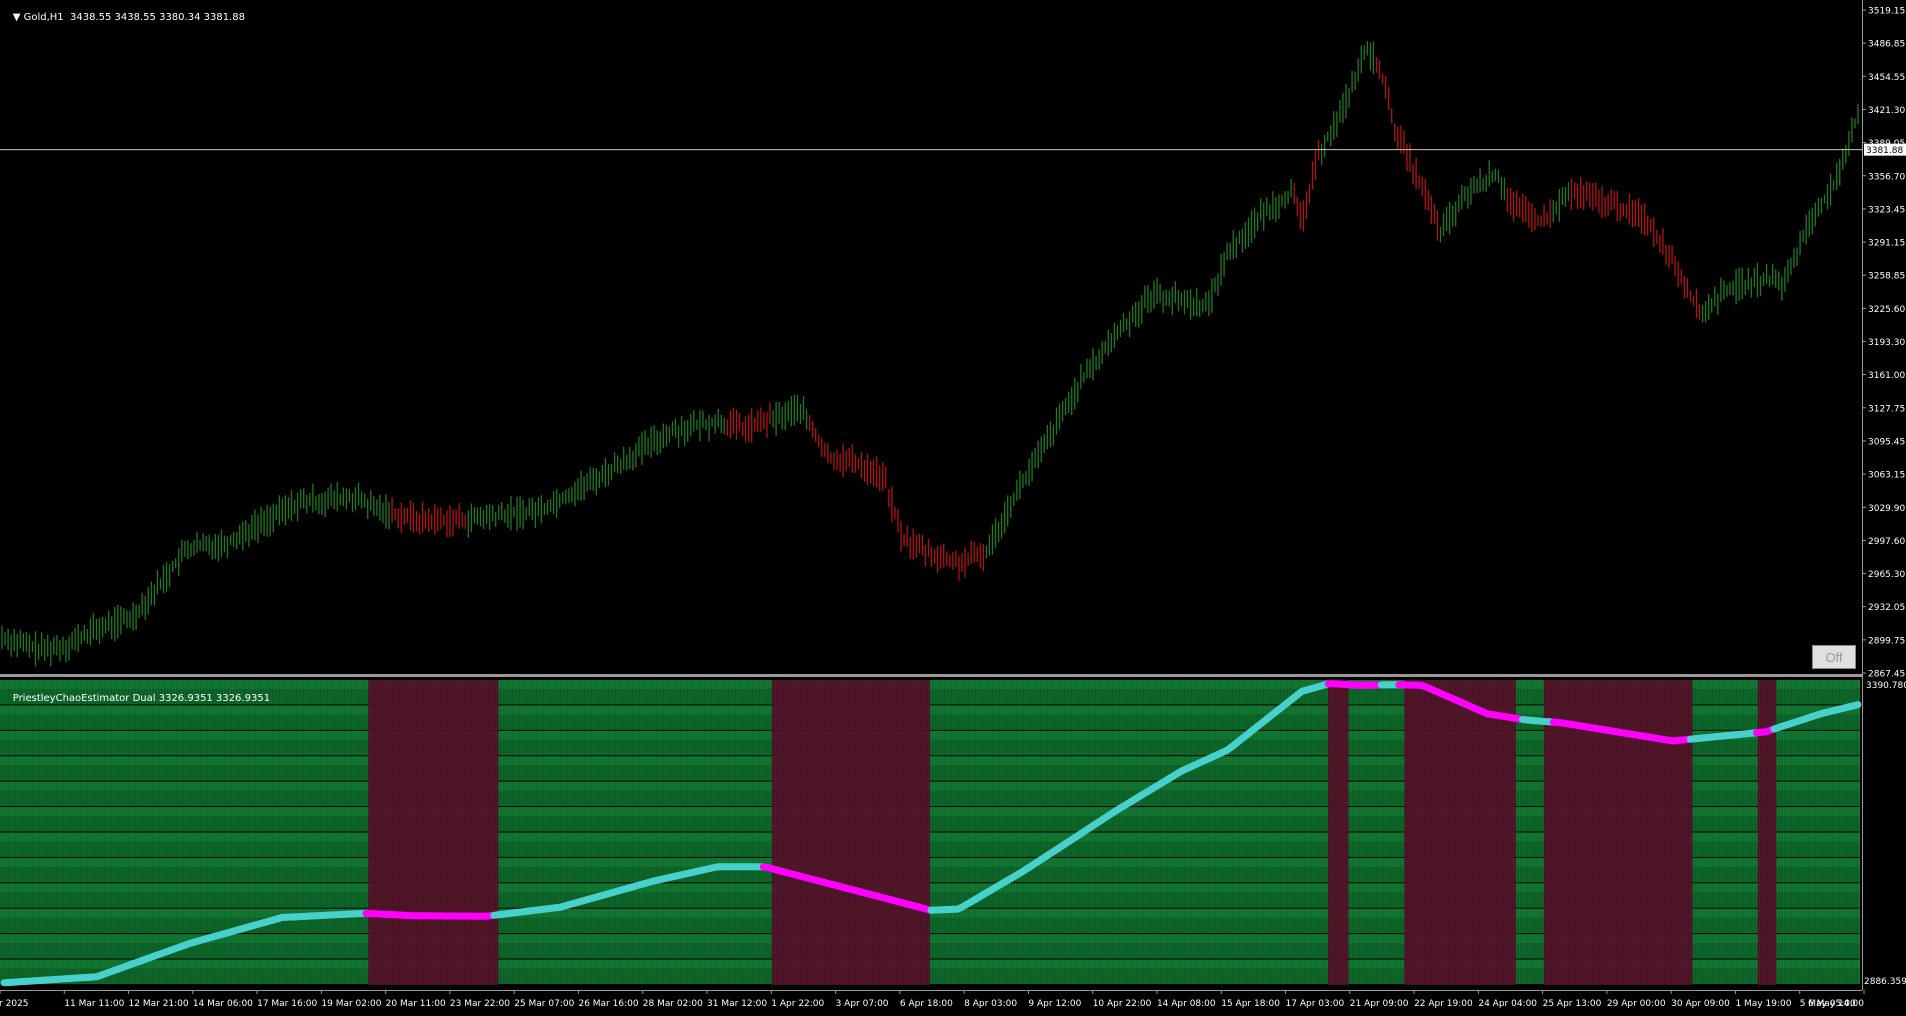 The height and width of the screenshot is (1016, 1906). I want to click on indicator-values: 3326.9351 3326.9351, so click(214, 698).